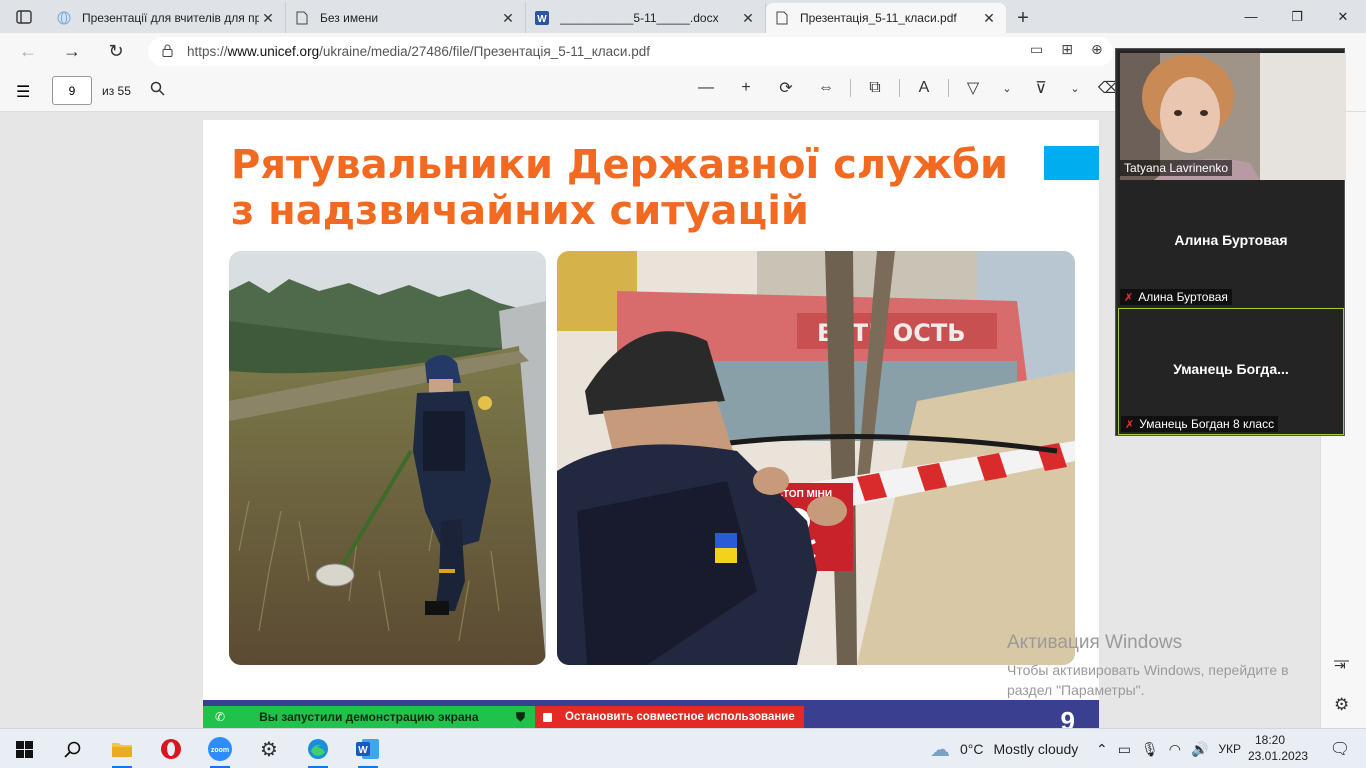 The height and width of the screenshot is (768, 1366). Describe the element at coordinates (273, 51) in the screenshot. I see `url-host: www.unicef.org` at that location.